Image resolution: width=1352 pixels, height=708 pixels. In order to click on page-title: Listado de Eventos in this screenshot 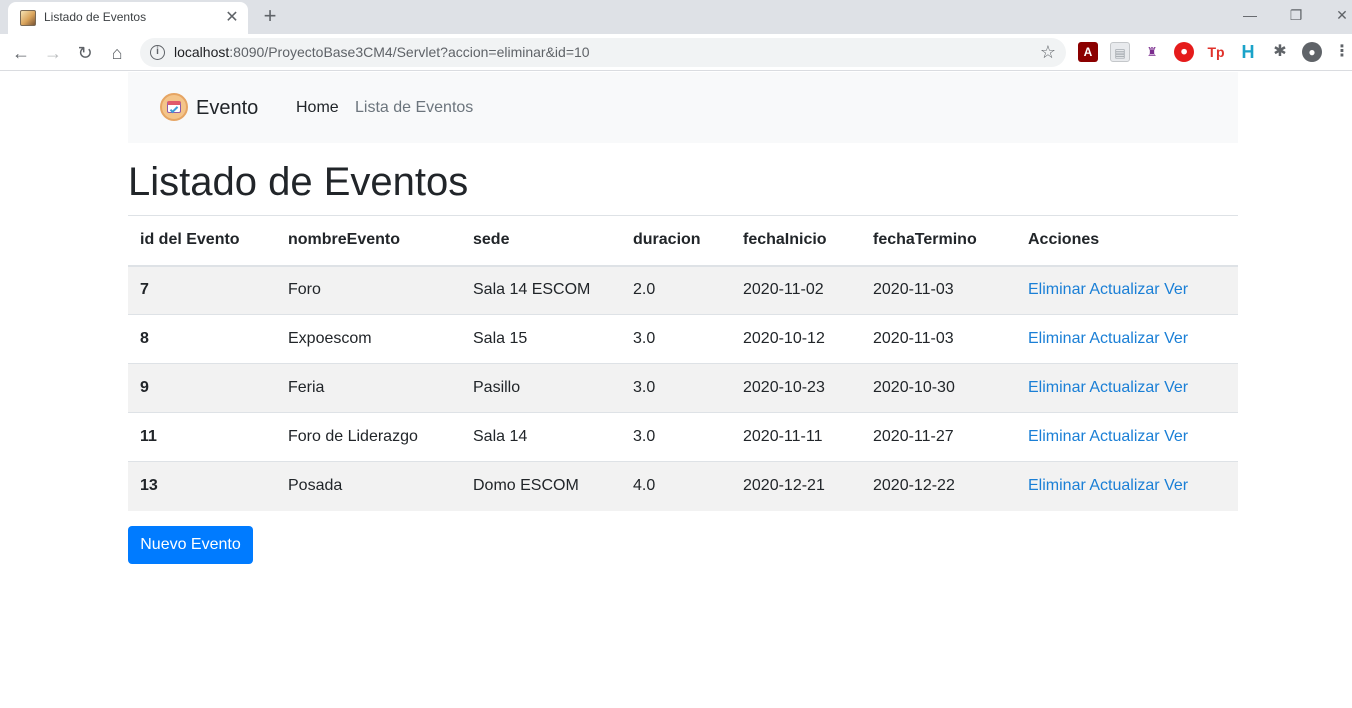, I will do `click(298, 182)`.